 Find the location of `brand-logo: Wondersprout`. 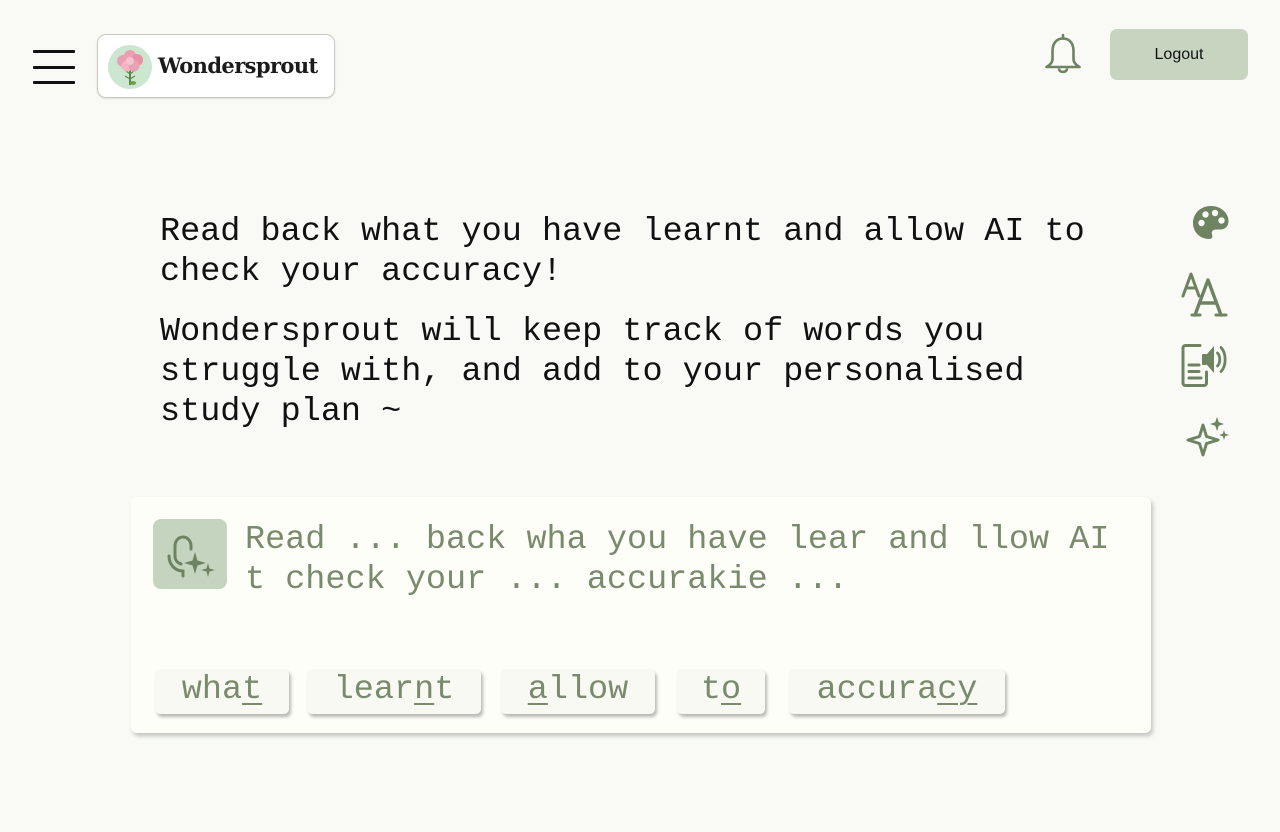

brand-logo: Wondersprout is located at coordinates (216, 66).